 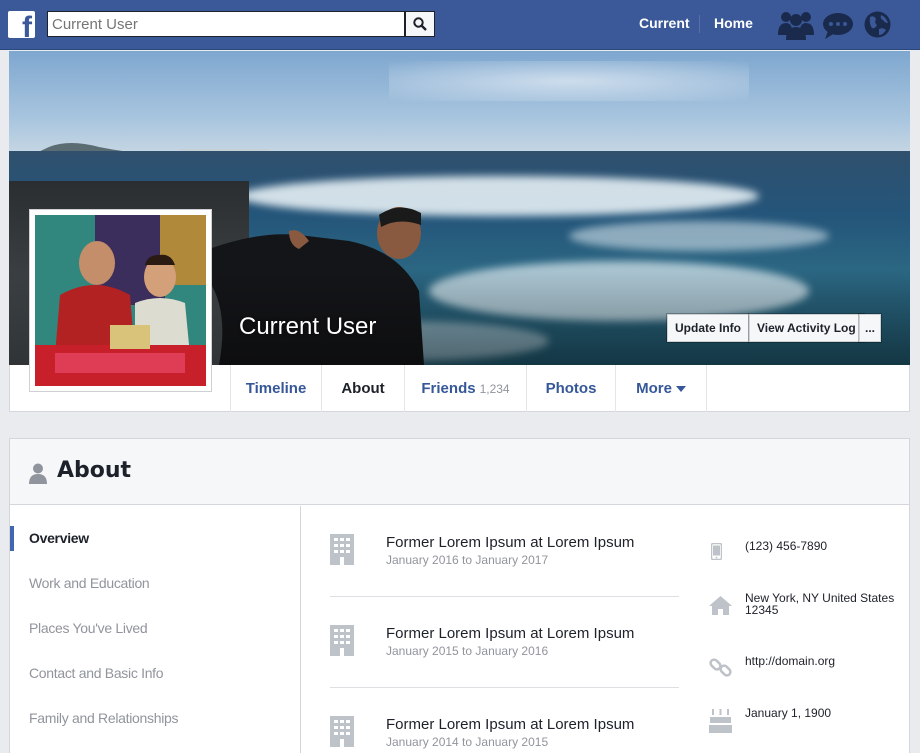 I want to click on messages-icon, so click(x=838, y=26).